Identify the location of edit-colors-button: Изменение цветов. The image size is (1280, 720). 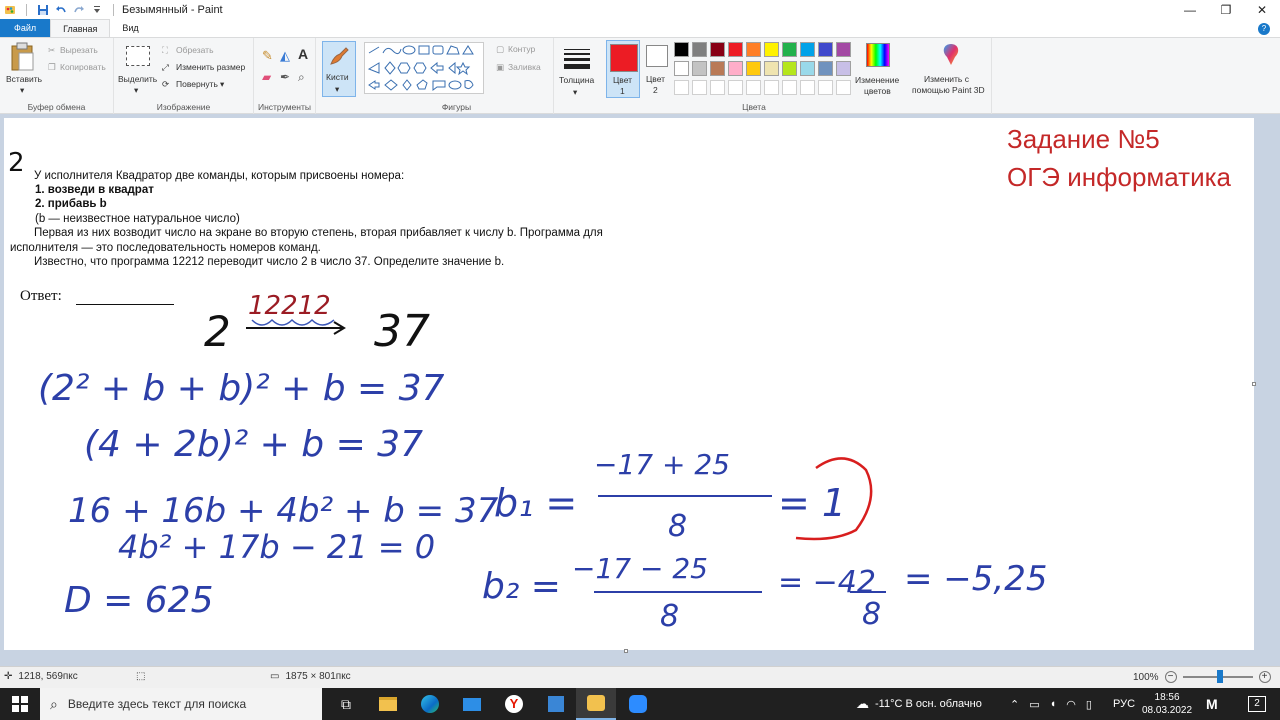
(880, 71).